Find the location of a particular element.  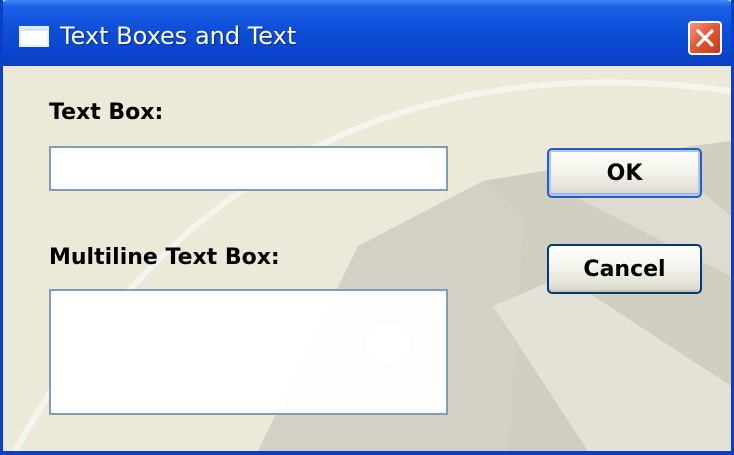

close-icon is located at coordinates (705, 38).